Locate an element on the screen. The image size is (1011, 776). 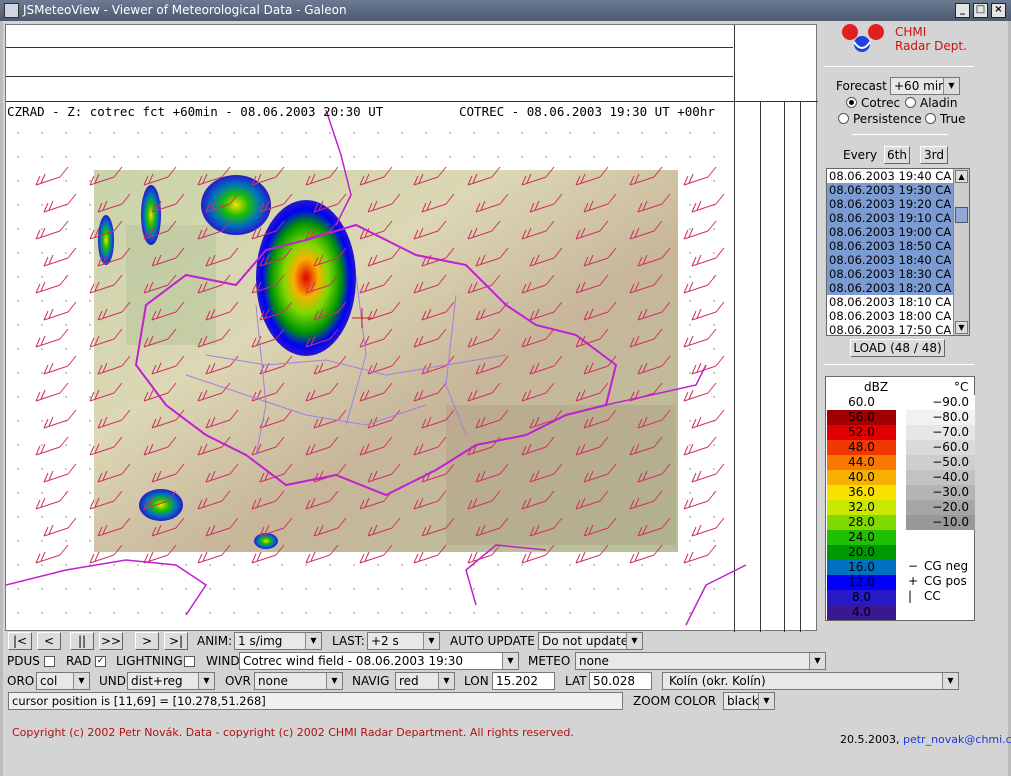
radio-true is located at coordinates (930, 118).